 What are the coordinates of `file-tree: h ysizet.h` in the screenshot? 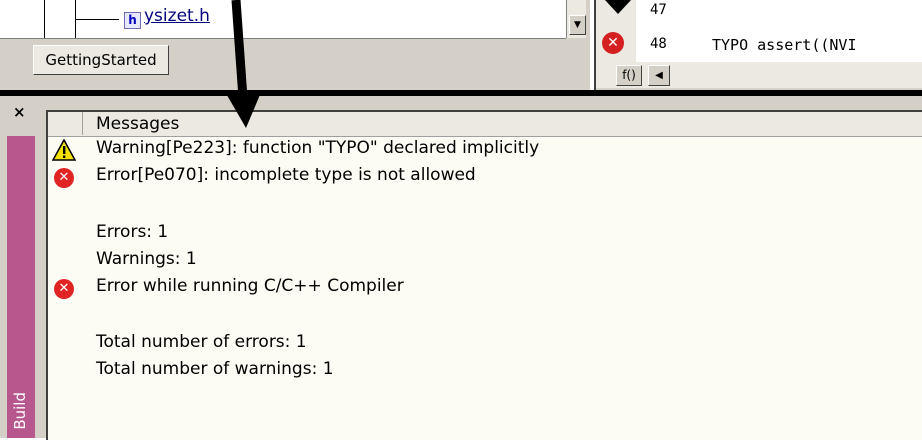 It's located at (283, 19).